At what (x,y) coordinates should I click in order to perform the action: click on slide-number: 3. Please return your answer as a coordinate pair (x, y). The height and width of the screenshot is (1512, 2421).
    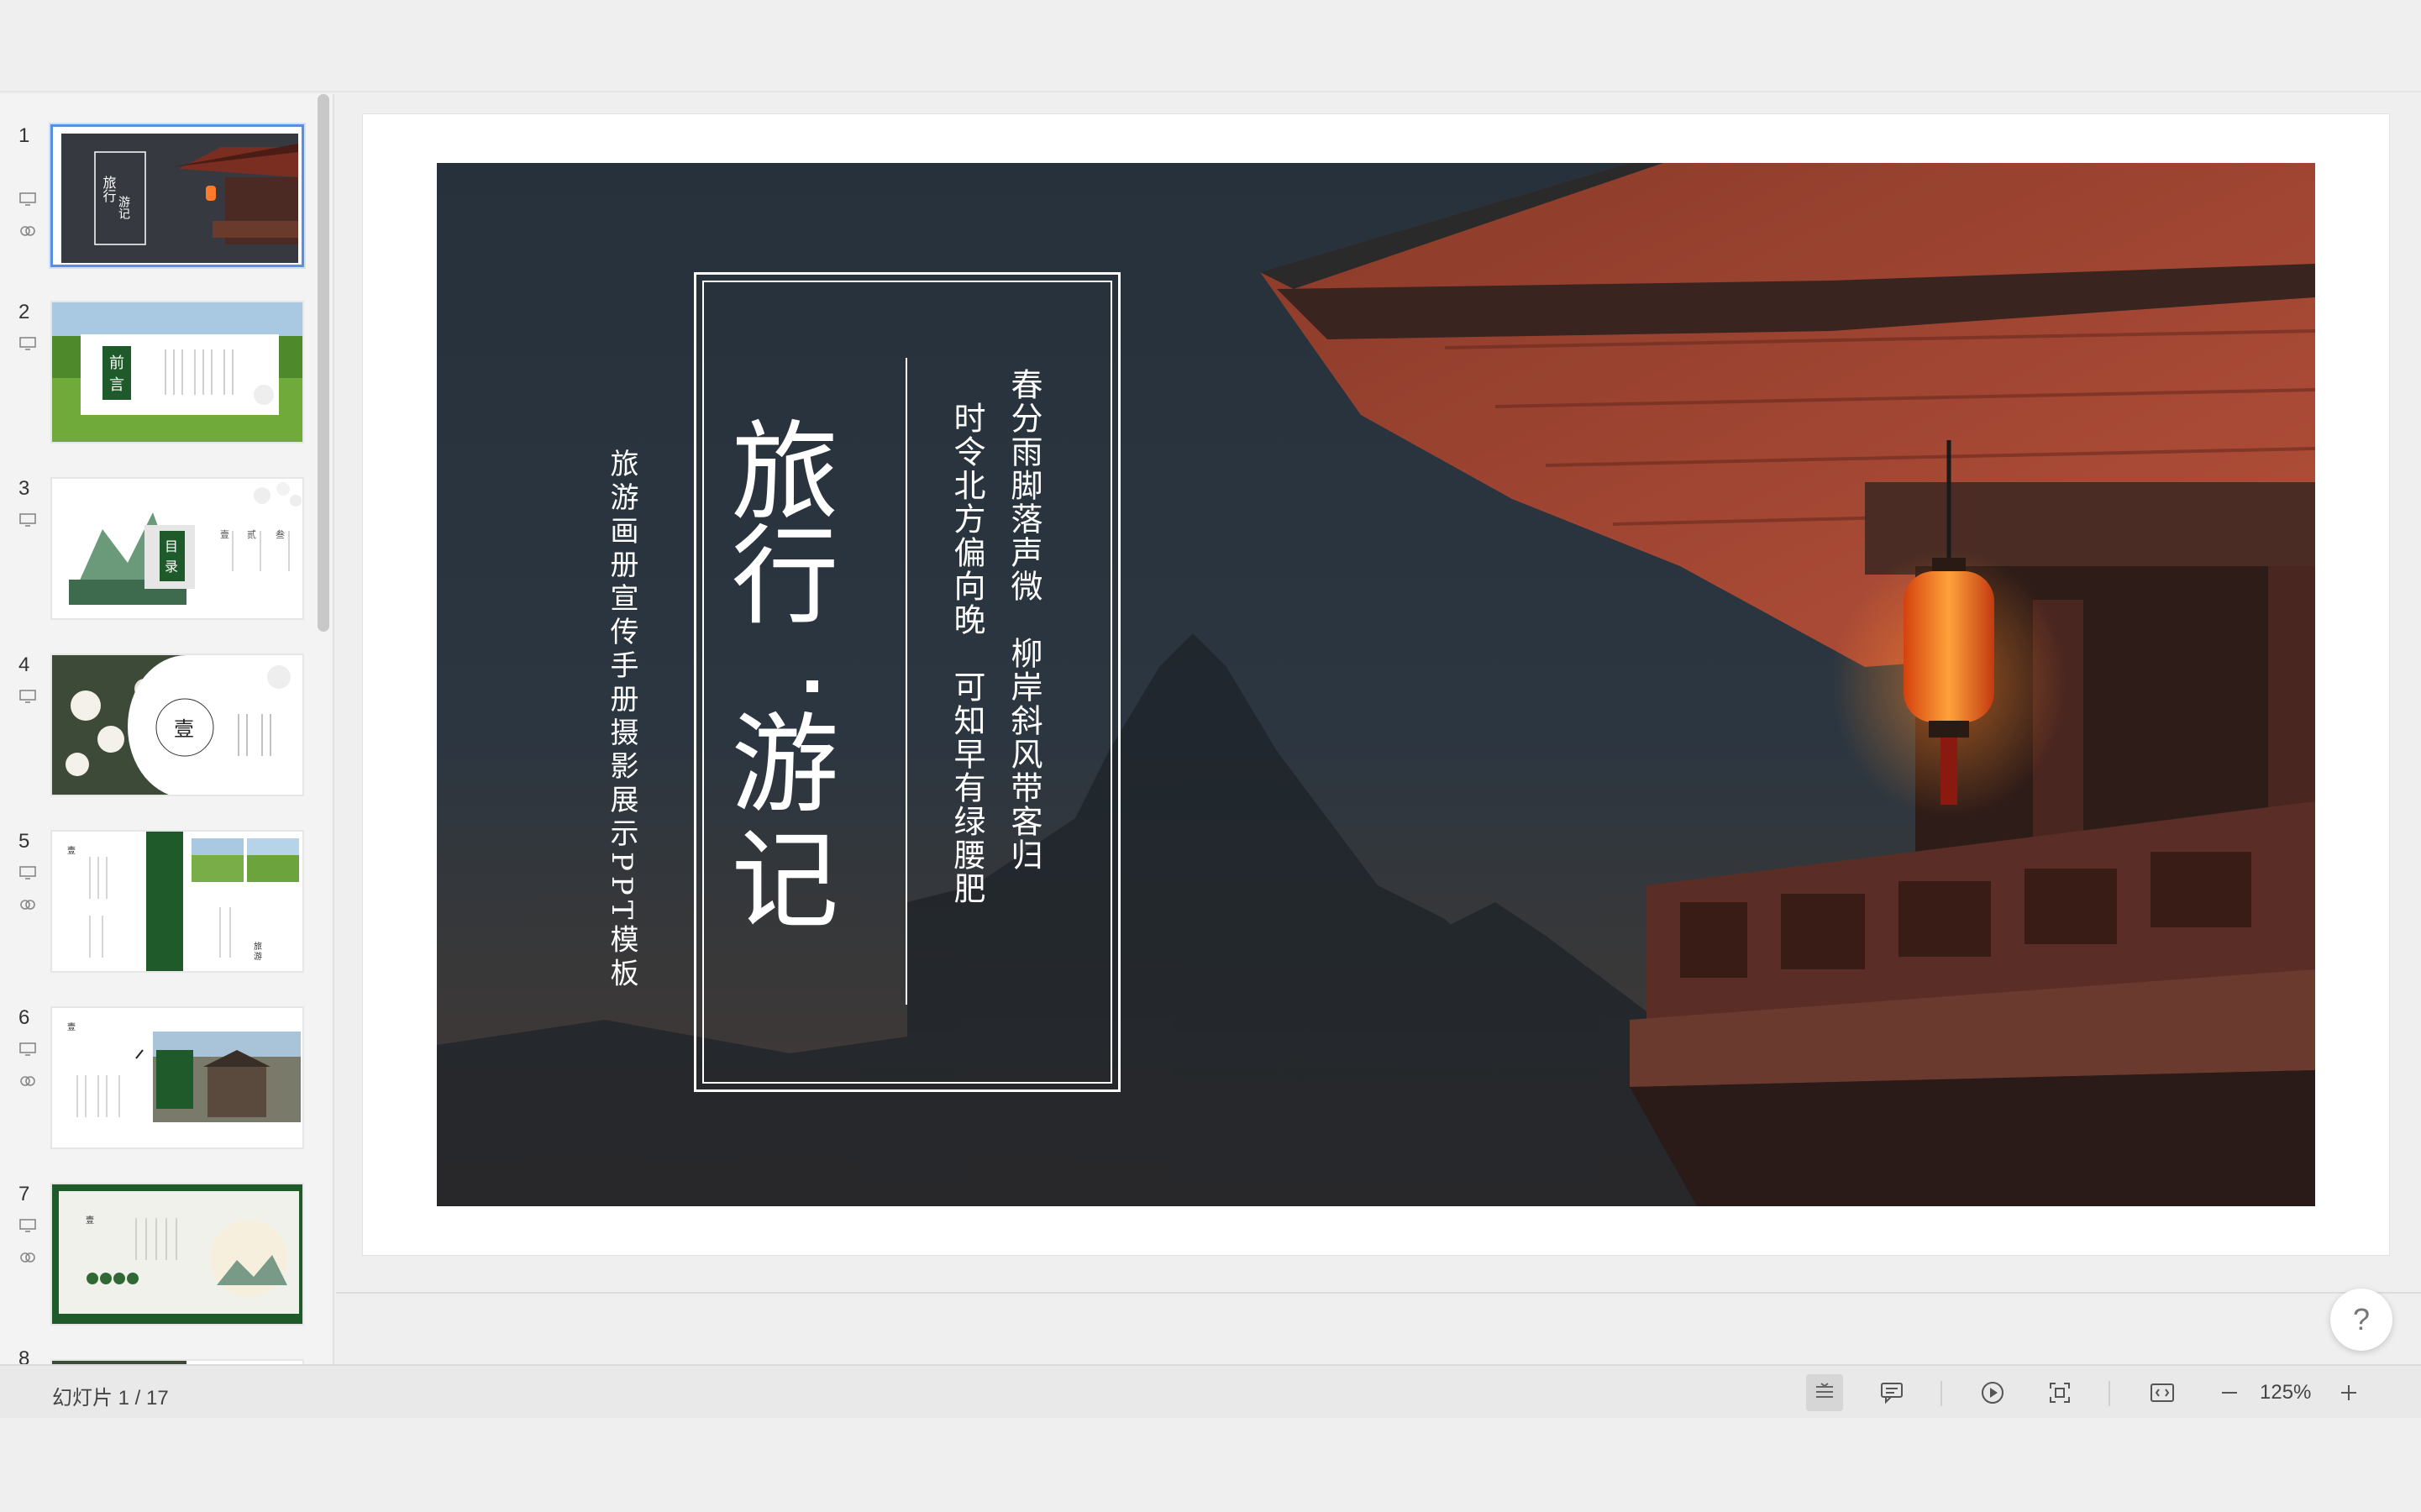
    Looking at the image, I should click on (24, 488).